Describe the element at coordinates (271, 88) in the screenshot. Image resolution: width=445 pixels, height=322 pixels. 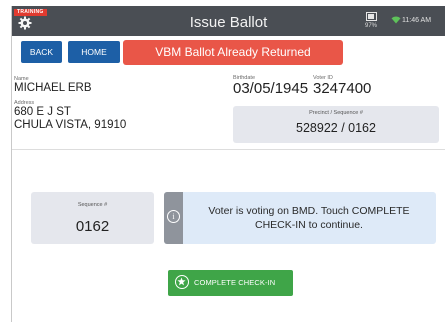
I see `birthdate-value: 03/05/1945` at that location.